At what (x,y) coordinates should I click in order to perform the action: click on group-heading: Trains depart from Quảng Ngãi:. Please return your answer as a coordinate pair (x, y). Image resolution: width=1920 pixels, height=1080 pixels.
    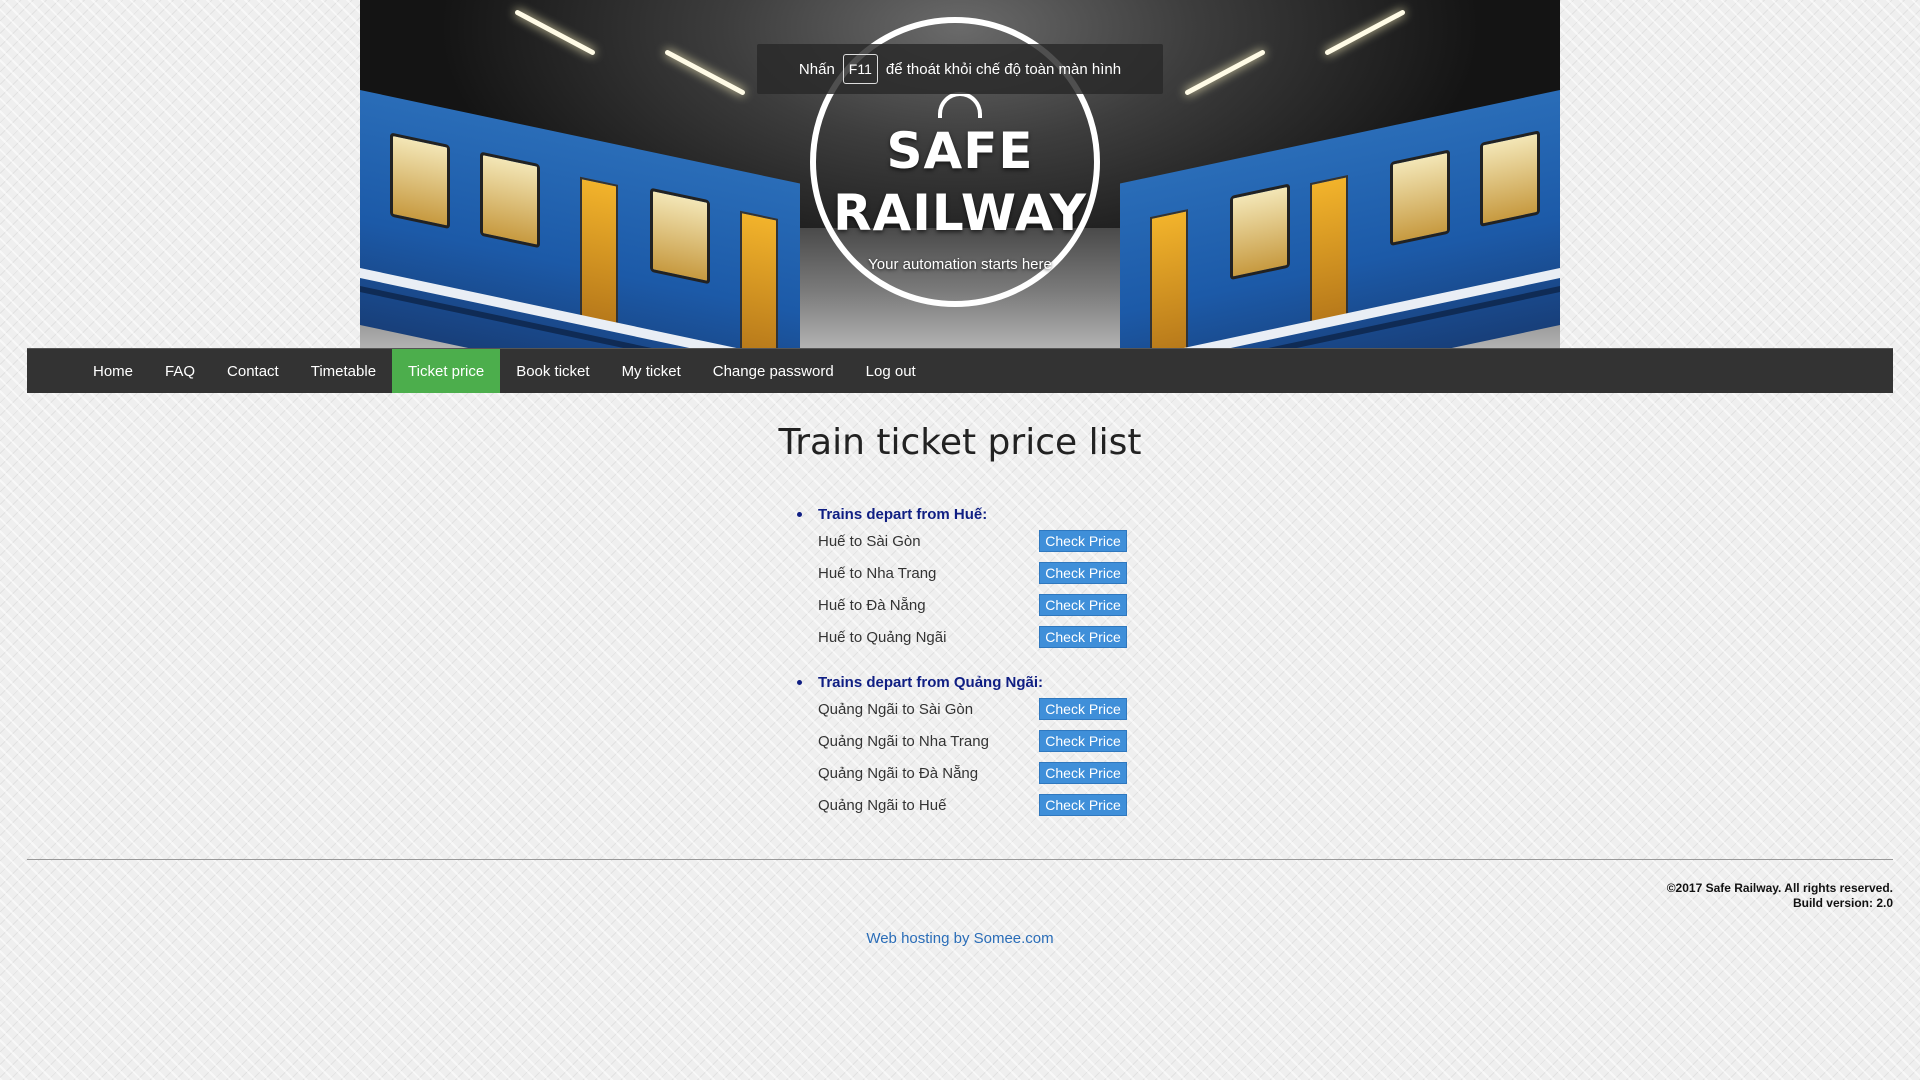
    Looking at the image, I should click on (962, 682).